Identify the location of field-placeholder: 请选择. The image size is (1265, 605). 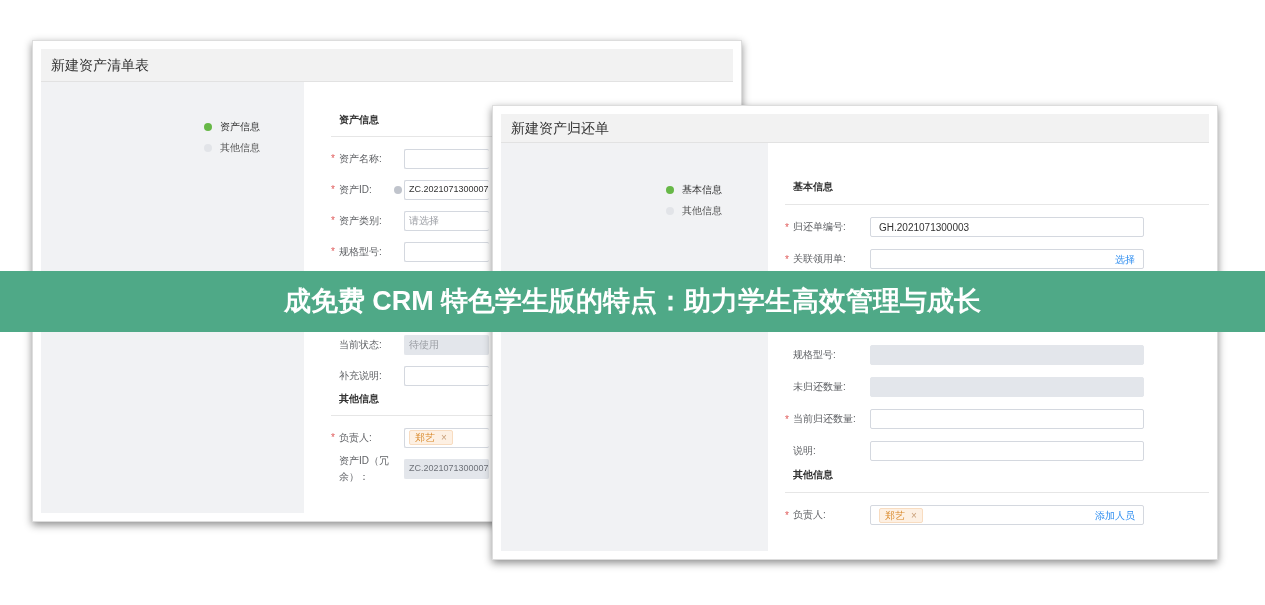
(424, 221).